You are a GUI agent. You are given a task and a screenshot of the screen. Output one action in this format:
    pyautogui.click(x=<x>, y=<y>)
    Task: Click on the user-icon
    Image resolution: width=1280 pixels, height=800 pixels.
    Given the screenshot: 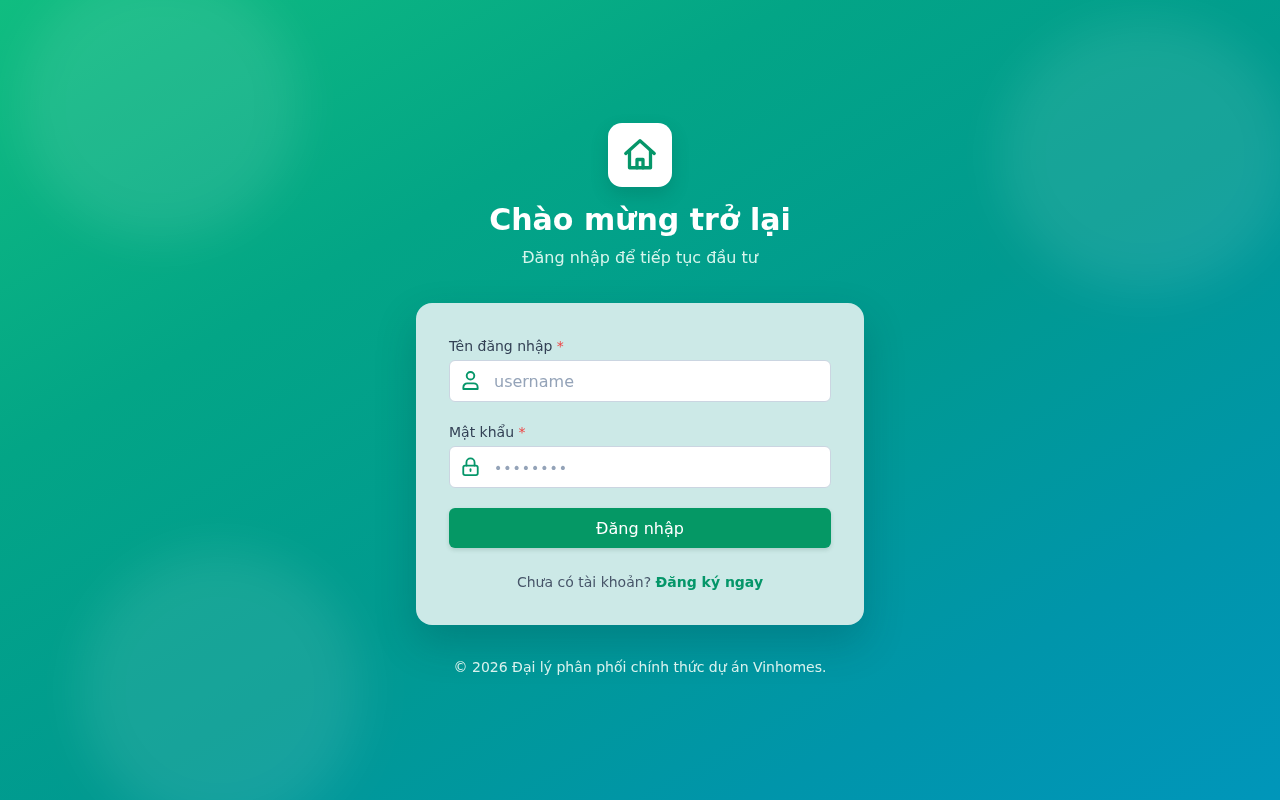 What is the action you would take?
    pyautogui.click(x=470, y=380)
    